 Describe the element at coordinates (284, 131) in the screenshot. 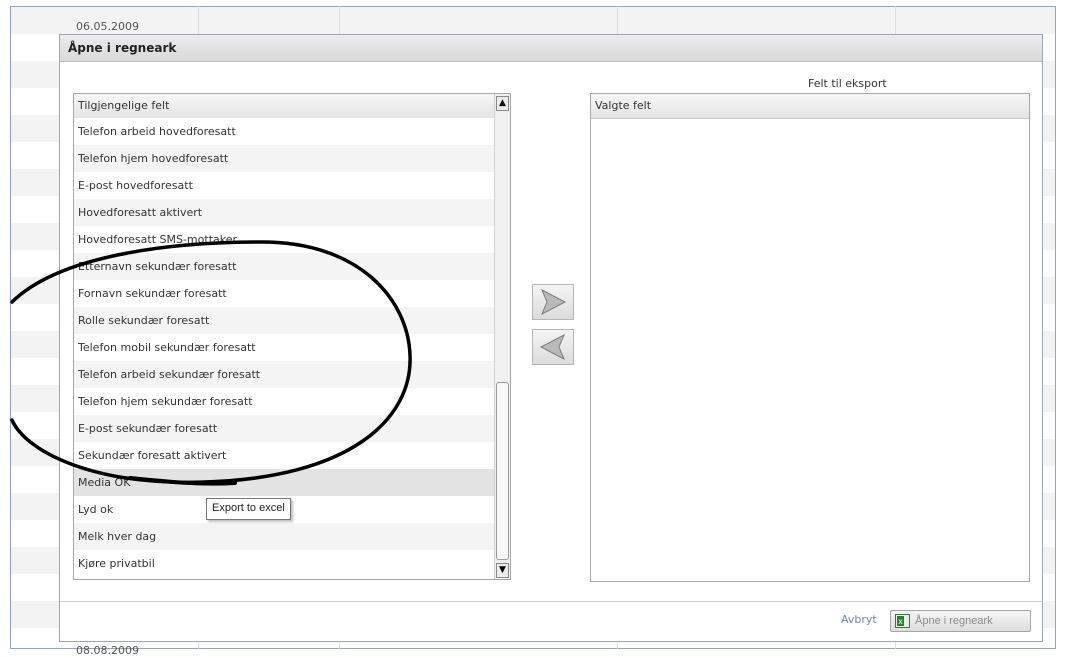

I see `list-item: Telefon arbeid hovedforesatt` at that location.